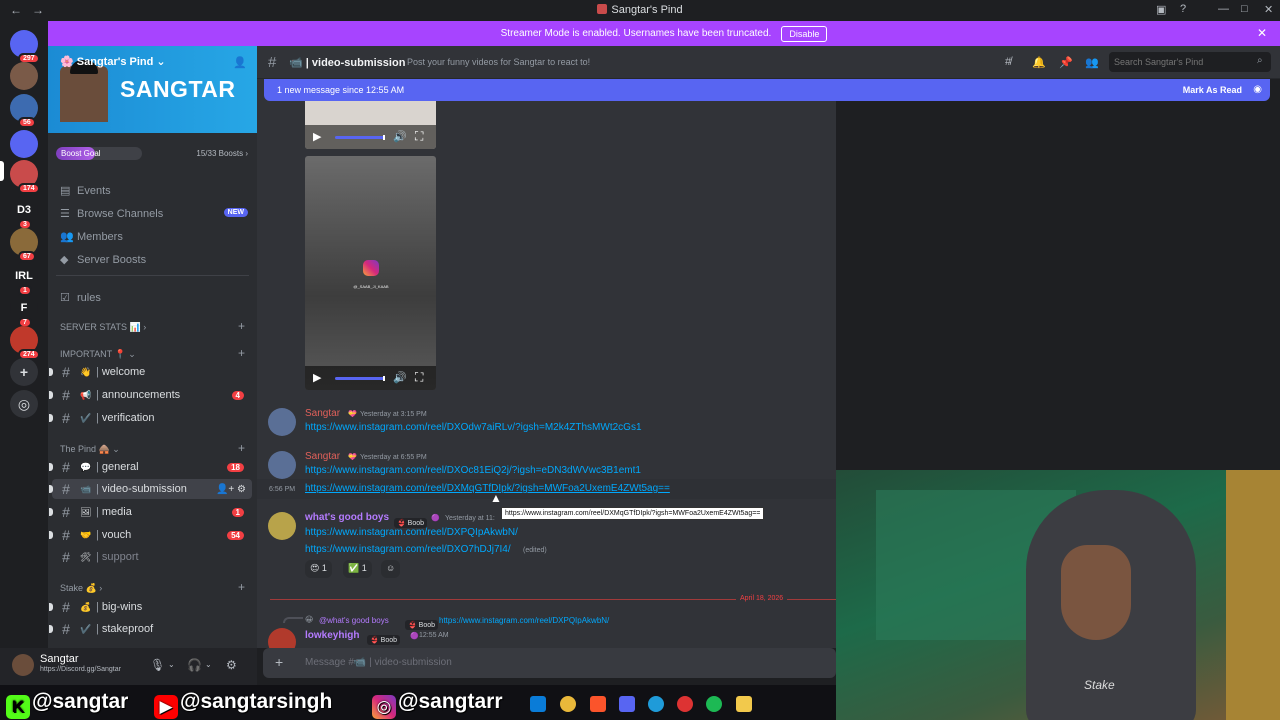  What do you see at coordinates (549, 663) in the screenshot?
I see `message-composer: + Message #📹 | video-submission` at bounding box center [549, 663].